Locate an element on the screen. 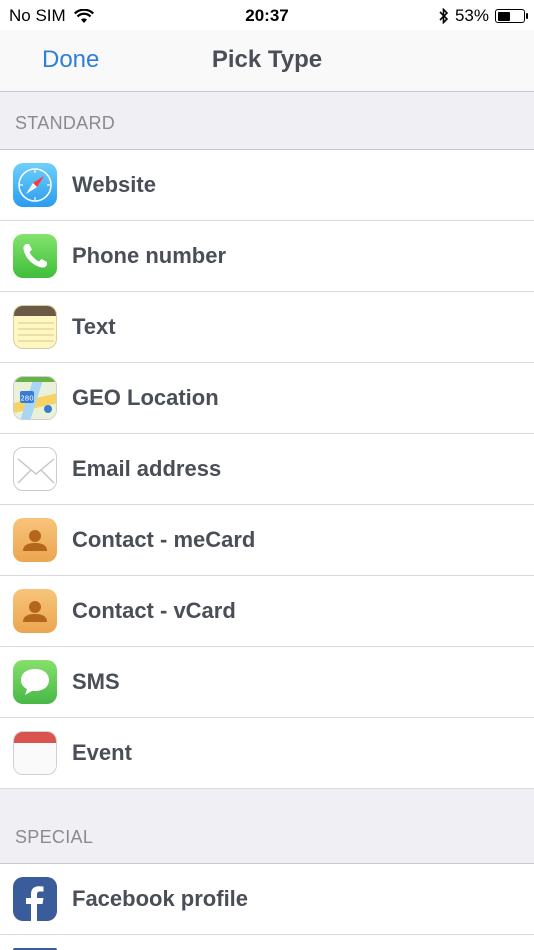 Image resolution: width=534 pixels, height=950 pixels. row-email-address: Email address is located at coordinates (267, 469).